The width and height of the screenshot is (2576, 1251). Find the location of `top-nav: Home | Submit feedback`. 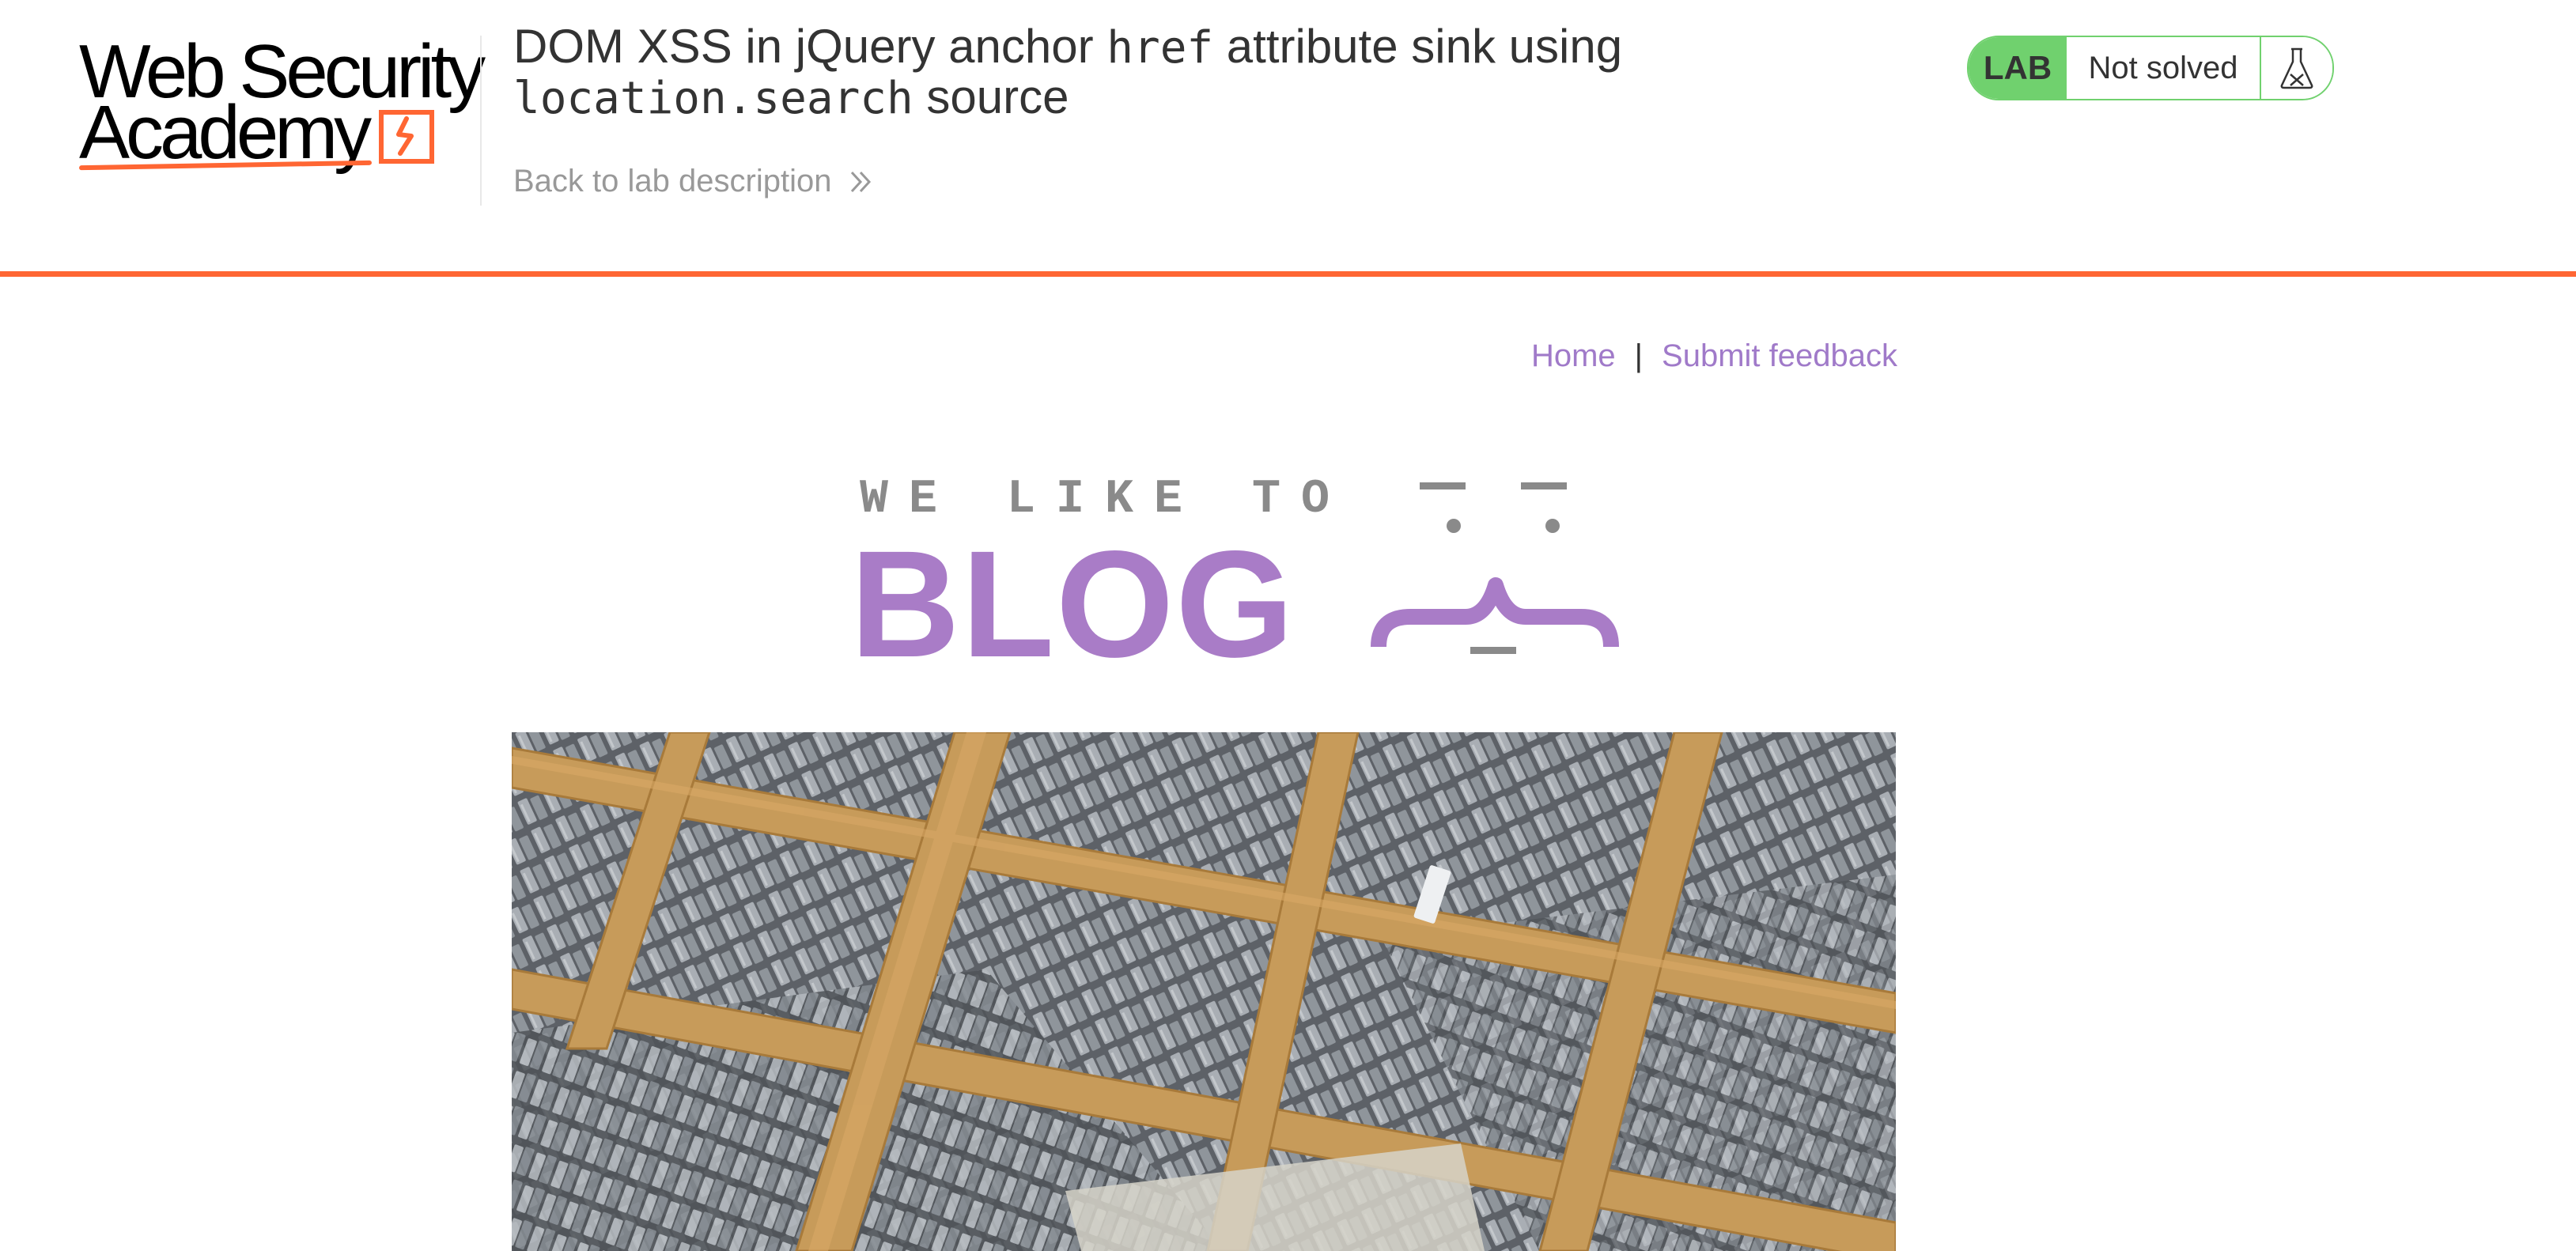

top-nav: Home | Submit feedback is located at coordinates (1712, 356).